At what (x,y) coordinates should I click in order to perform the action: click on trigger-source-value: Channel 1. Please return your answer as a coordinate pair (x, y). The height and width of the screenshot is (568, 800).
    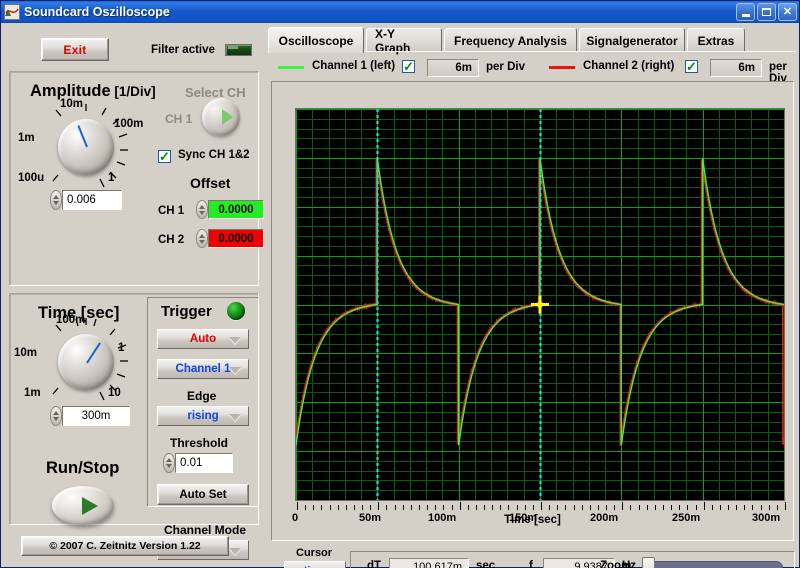
    Looking at the image, I should click on (203, 369).